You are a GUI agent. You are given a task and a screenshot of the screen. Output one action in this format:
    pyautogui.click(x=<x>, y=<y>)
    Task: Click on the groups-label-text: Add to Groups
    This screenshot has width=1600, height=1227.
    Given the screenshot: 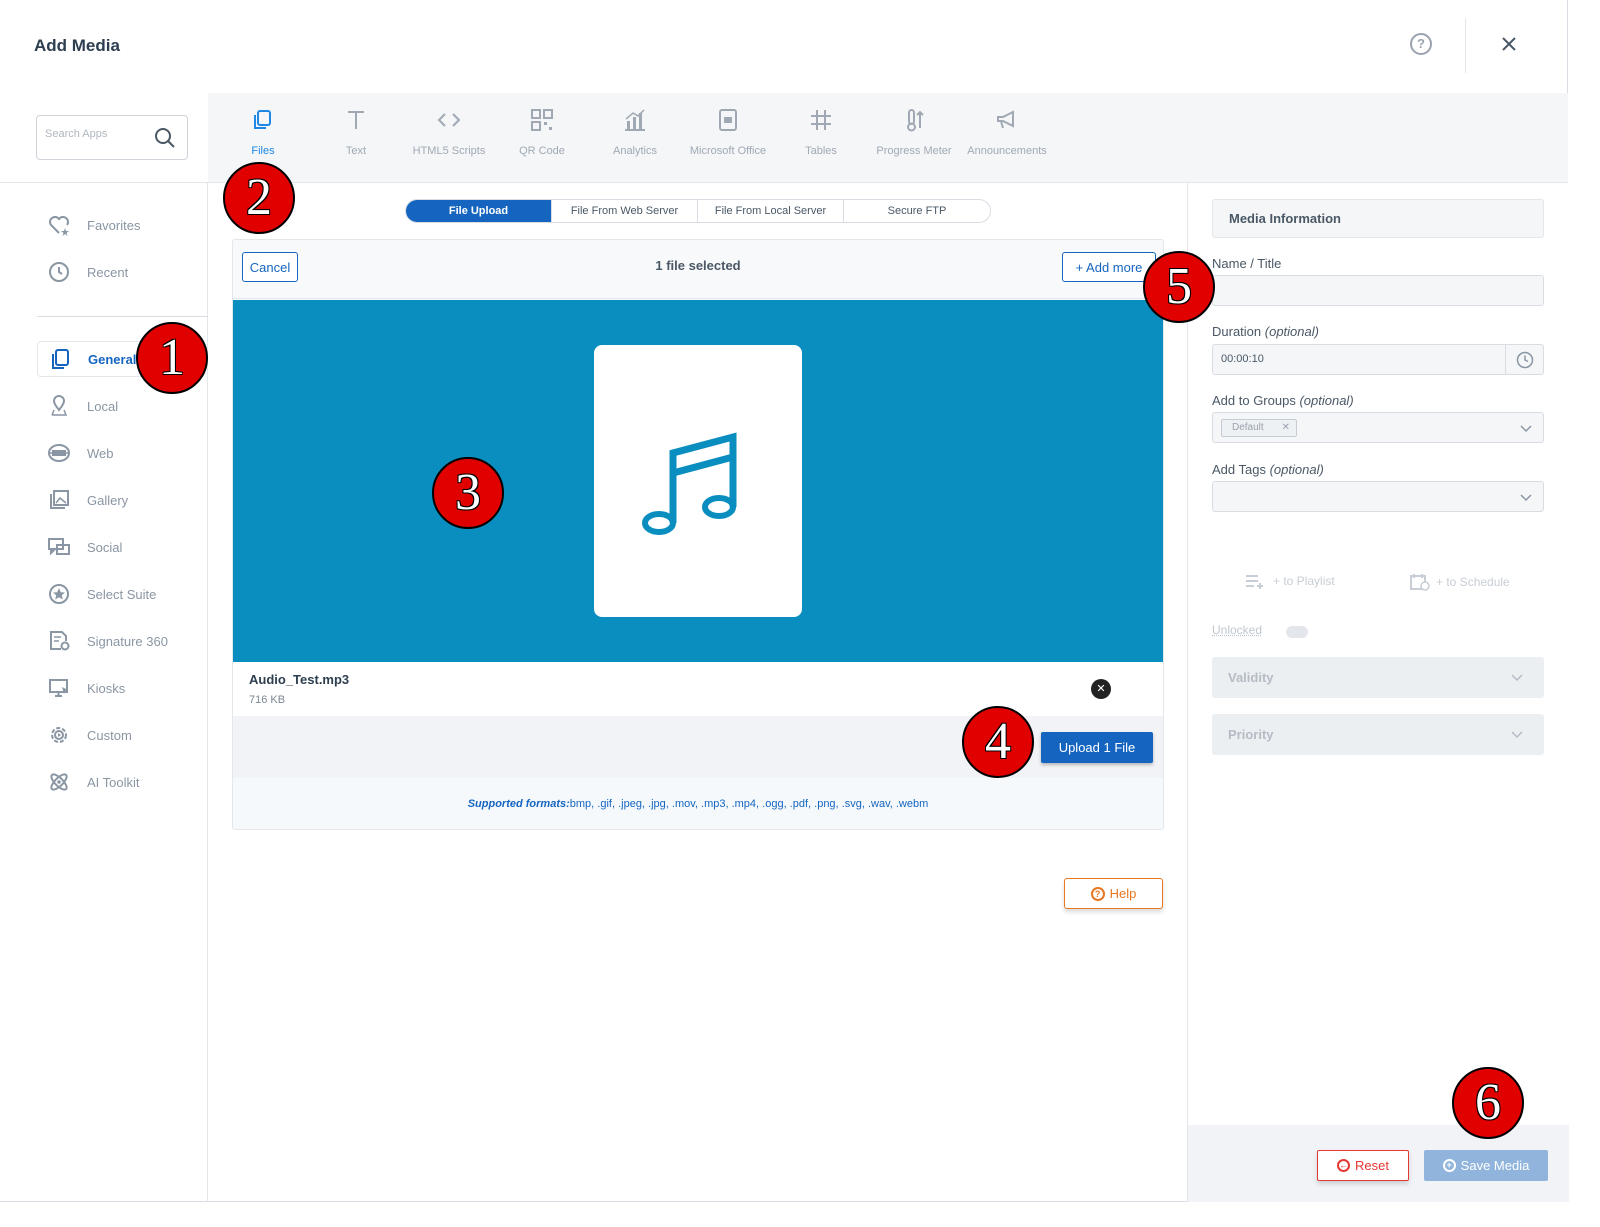 What is the action you would take?
    pyautogui.click(x=1254, y=400)
    